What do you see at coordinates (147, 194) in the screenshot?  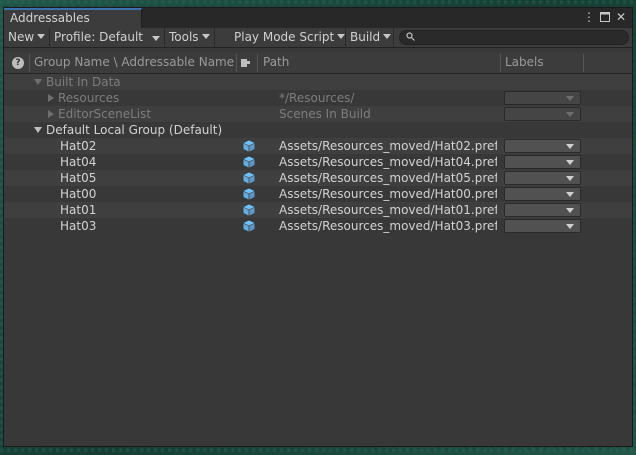 I see `row-name: Hat00` at bounding box center [147, 194].